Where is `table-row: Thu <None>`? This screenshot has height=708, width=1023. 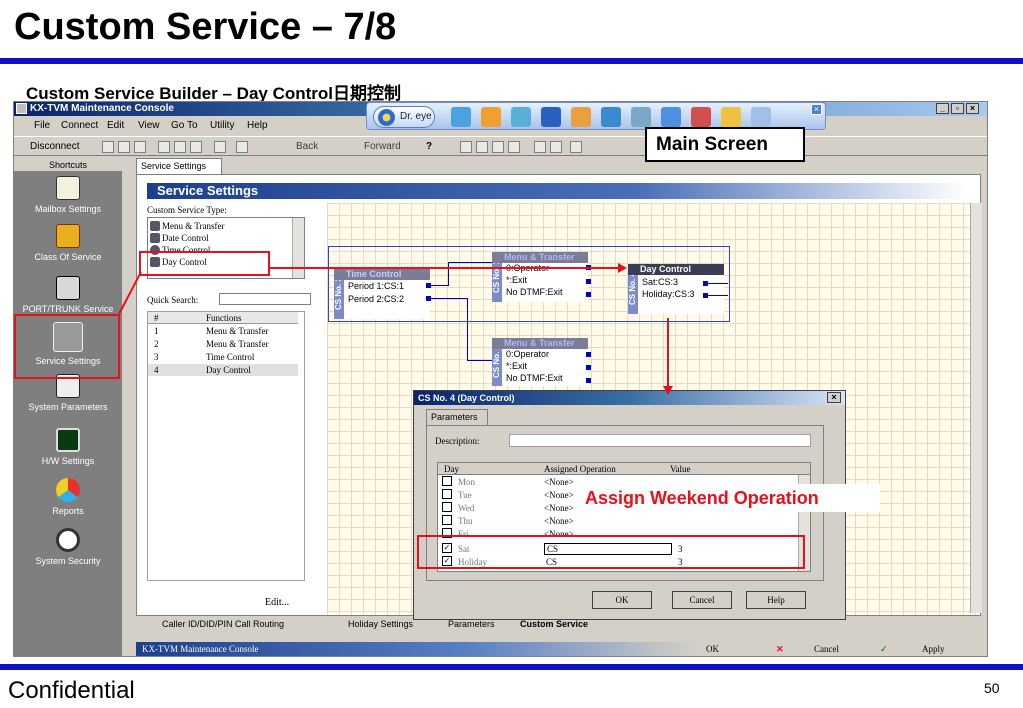 table-row: Thu <None> is located at coordinates (618, 521).